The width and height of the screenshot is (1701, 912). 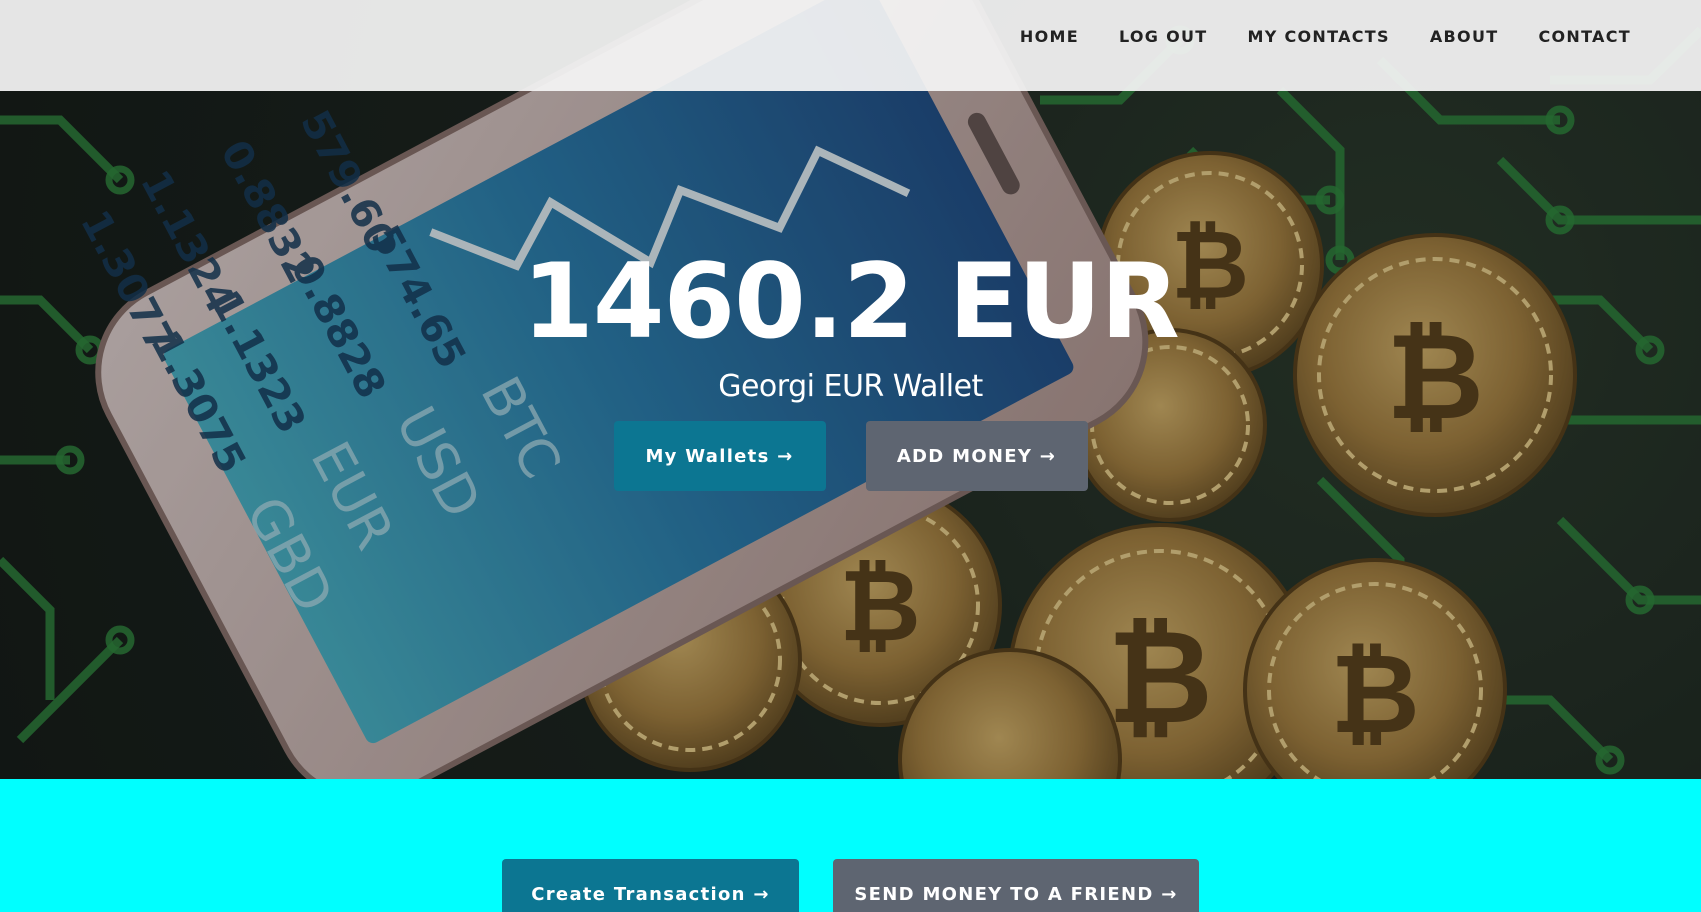 I want to click on create-transaction-button: Create Transaction →, so click(x=650, y=885).